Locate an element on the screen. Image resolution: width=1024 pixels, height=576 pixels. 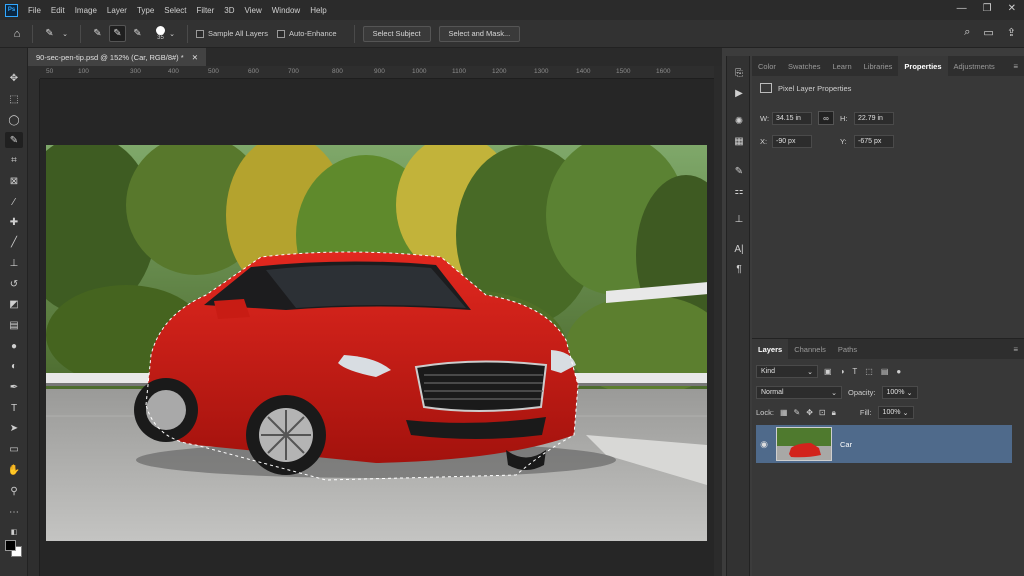
subtract-from-selection-icon: ✎ is located at coordinates (137, 33).